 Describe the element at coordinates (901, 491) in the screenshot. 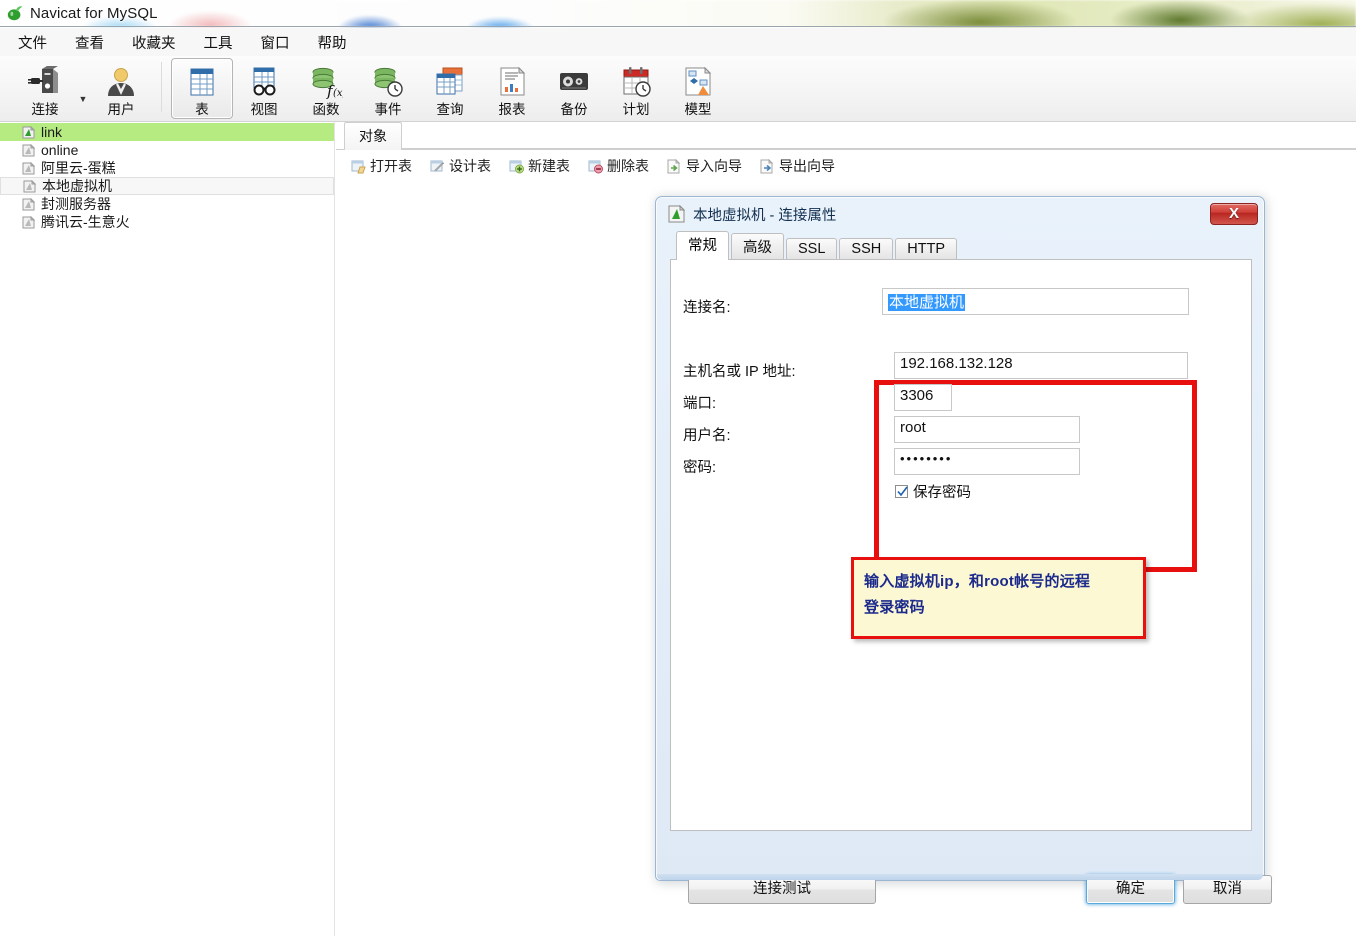

I see `save-password-checkbox` at that location.